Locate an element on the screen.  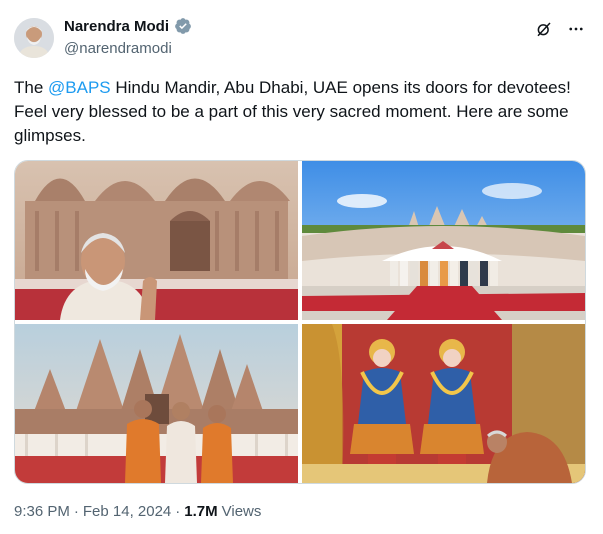
photo-group-carpet is located at coordinates (443, 240).